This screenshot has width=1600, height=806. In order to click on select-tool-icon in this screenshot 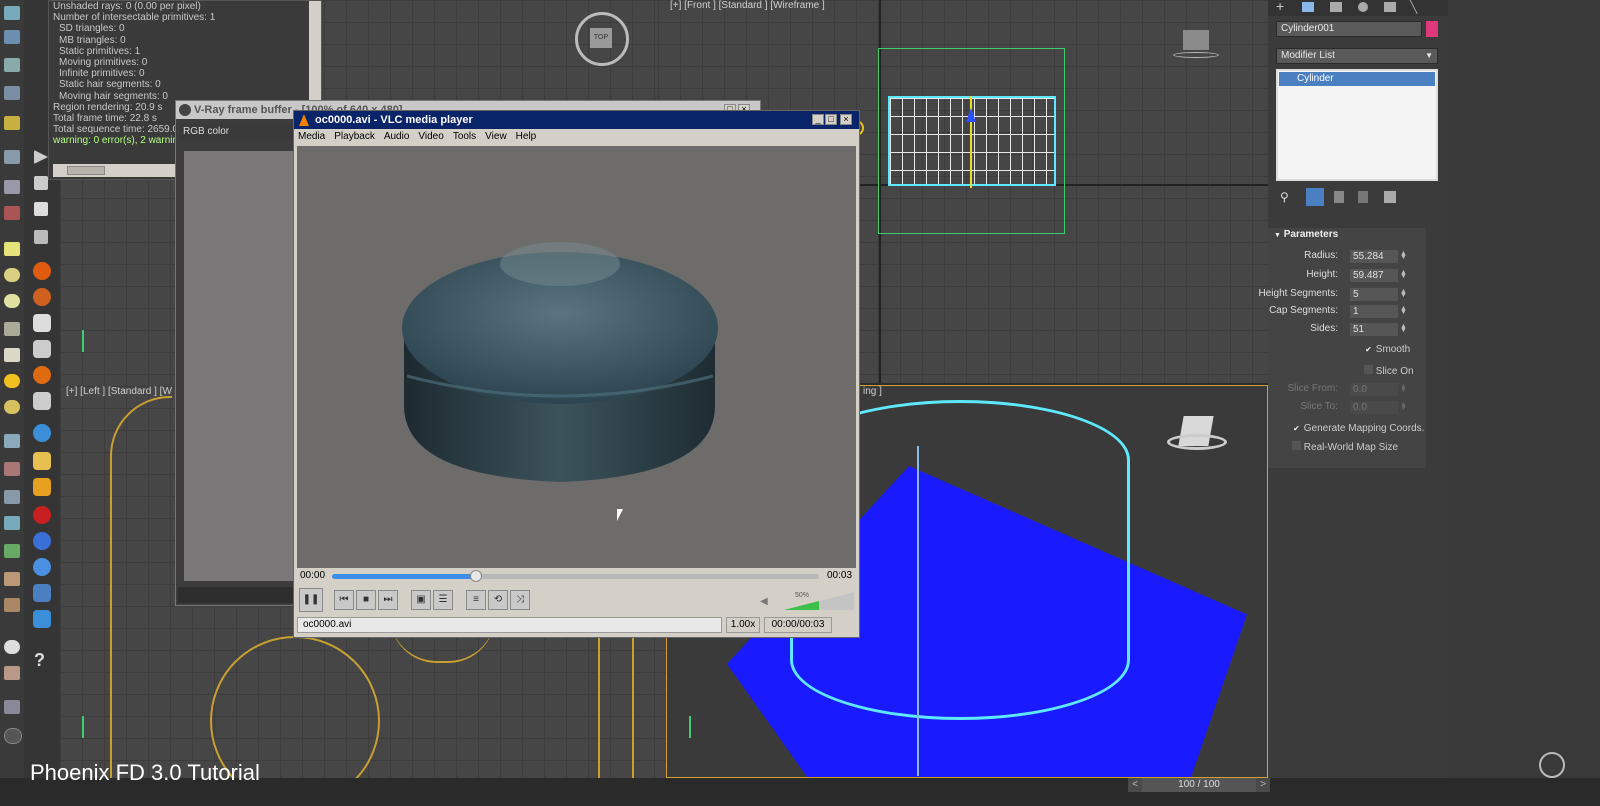, I will do `click(12, 13)`.